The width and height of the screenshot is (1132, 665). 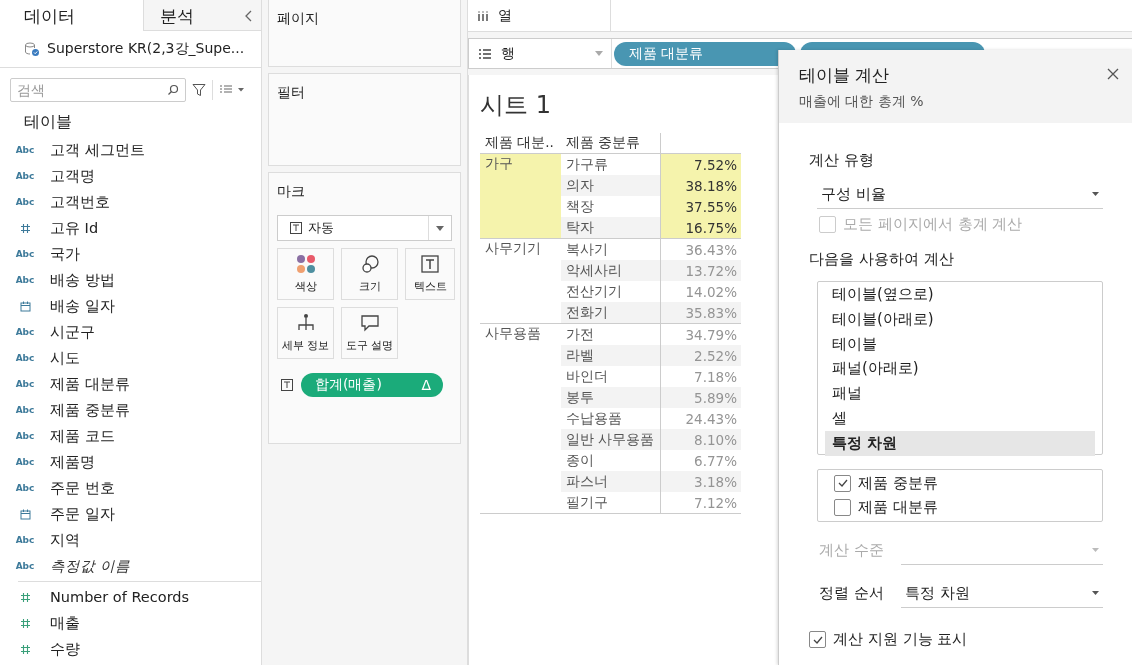 I want to click on table-cell: 라벨, so click(x=610, y=355).